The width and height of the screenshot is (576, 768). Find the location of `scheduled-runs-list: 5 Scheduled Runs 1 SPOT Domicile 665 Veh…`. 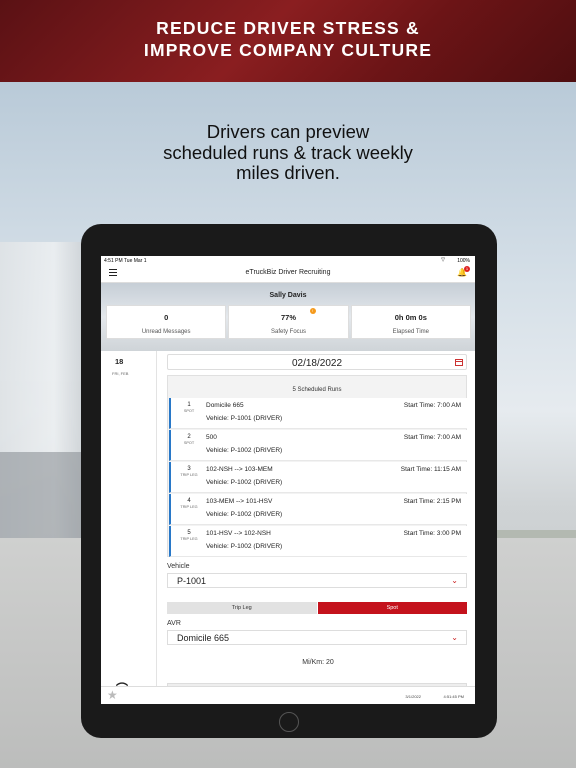

scheduled-runs-list: 5 Scheduled Runs 1 SPOT Domicile 665 Veh… is located at coordinates (317, 466).